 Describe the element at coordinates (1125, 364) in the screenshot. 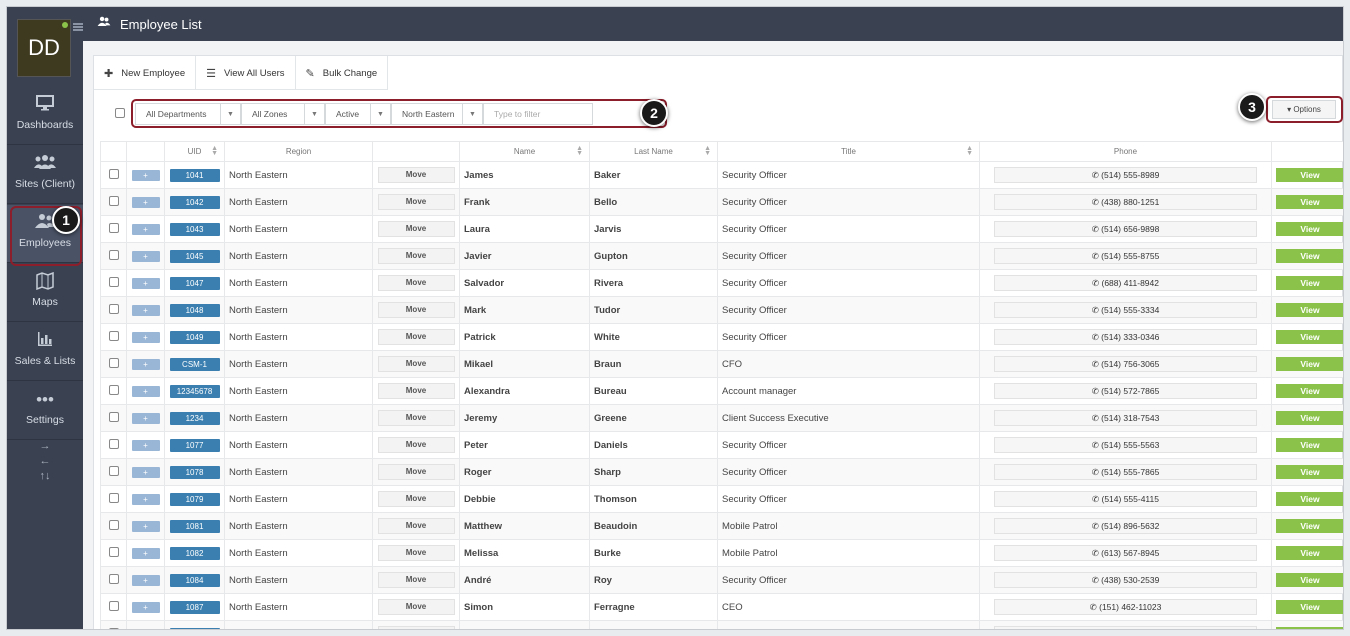

I see `phone-button: ✆ (514) 756-3065` at that location.